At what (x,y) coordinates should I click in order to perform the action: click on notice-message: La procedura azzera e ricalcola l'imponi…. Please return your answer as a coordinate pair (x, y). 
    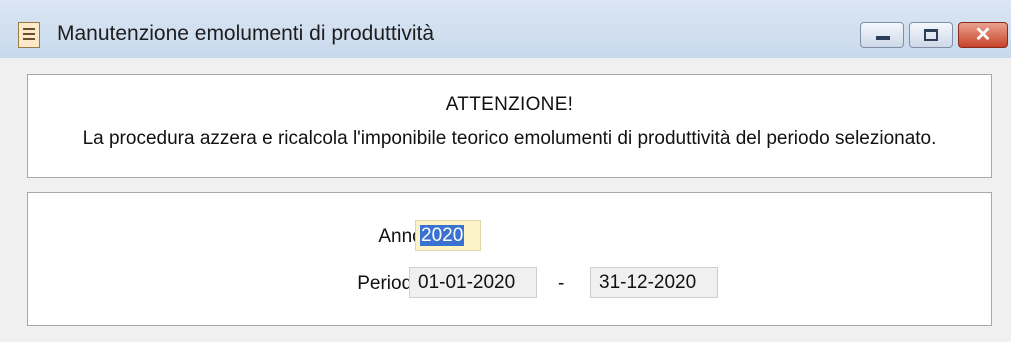
    Looking at the image, I should click on (509, 138).